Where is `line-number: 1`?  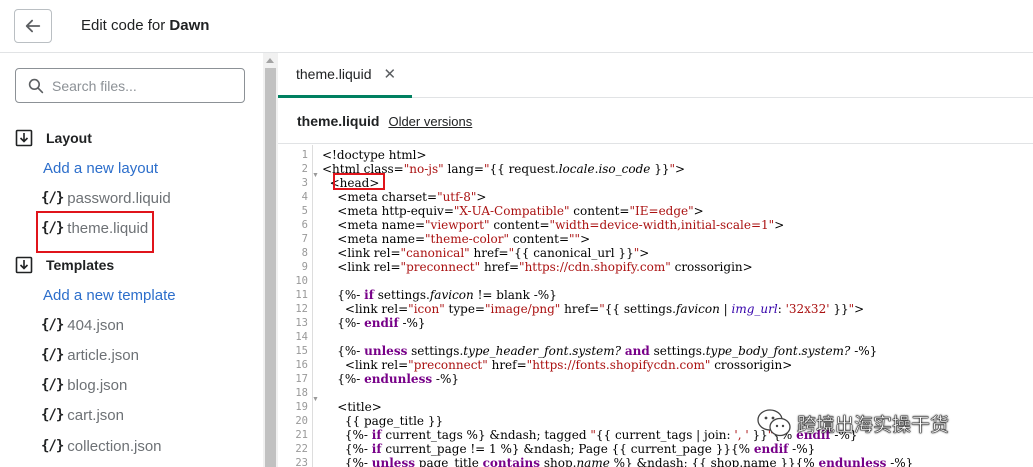 line-number: 1 is located at coordinates (304, 155).